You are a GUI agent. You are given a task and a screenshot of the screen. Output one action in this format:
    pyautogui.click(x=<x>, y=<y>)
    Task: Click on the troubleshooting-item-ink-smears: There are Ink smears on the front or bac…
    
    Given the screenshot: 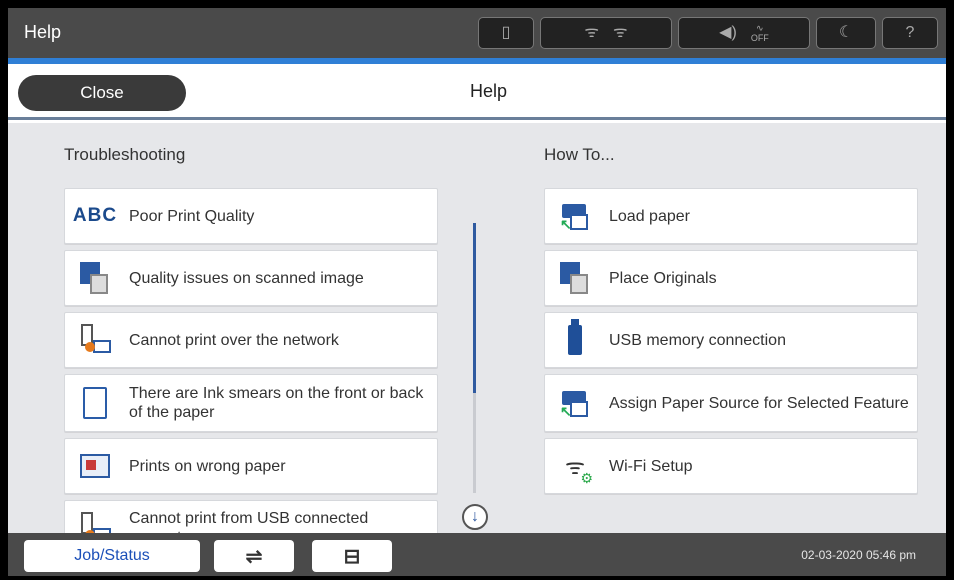 What is the action you would take?
    pyautogui.click(x=251, y=403)
    